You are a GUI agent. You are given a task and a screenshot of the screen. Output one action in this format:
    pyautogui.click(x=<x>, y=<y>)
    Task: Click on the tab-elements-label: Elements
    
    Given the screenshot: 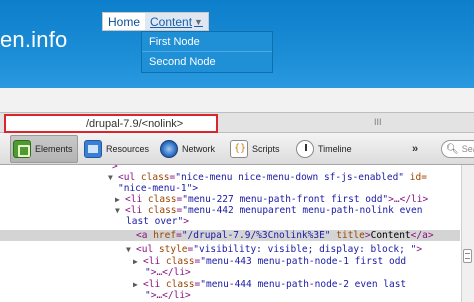 What is the action you would take?
    pyautogui.click(x=54, y=149)
    